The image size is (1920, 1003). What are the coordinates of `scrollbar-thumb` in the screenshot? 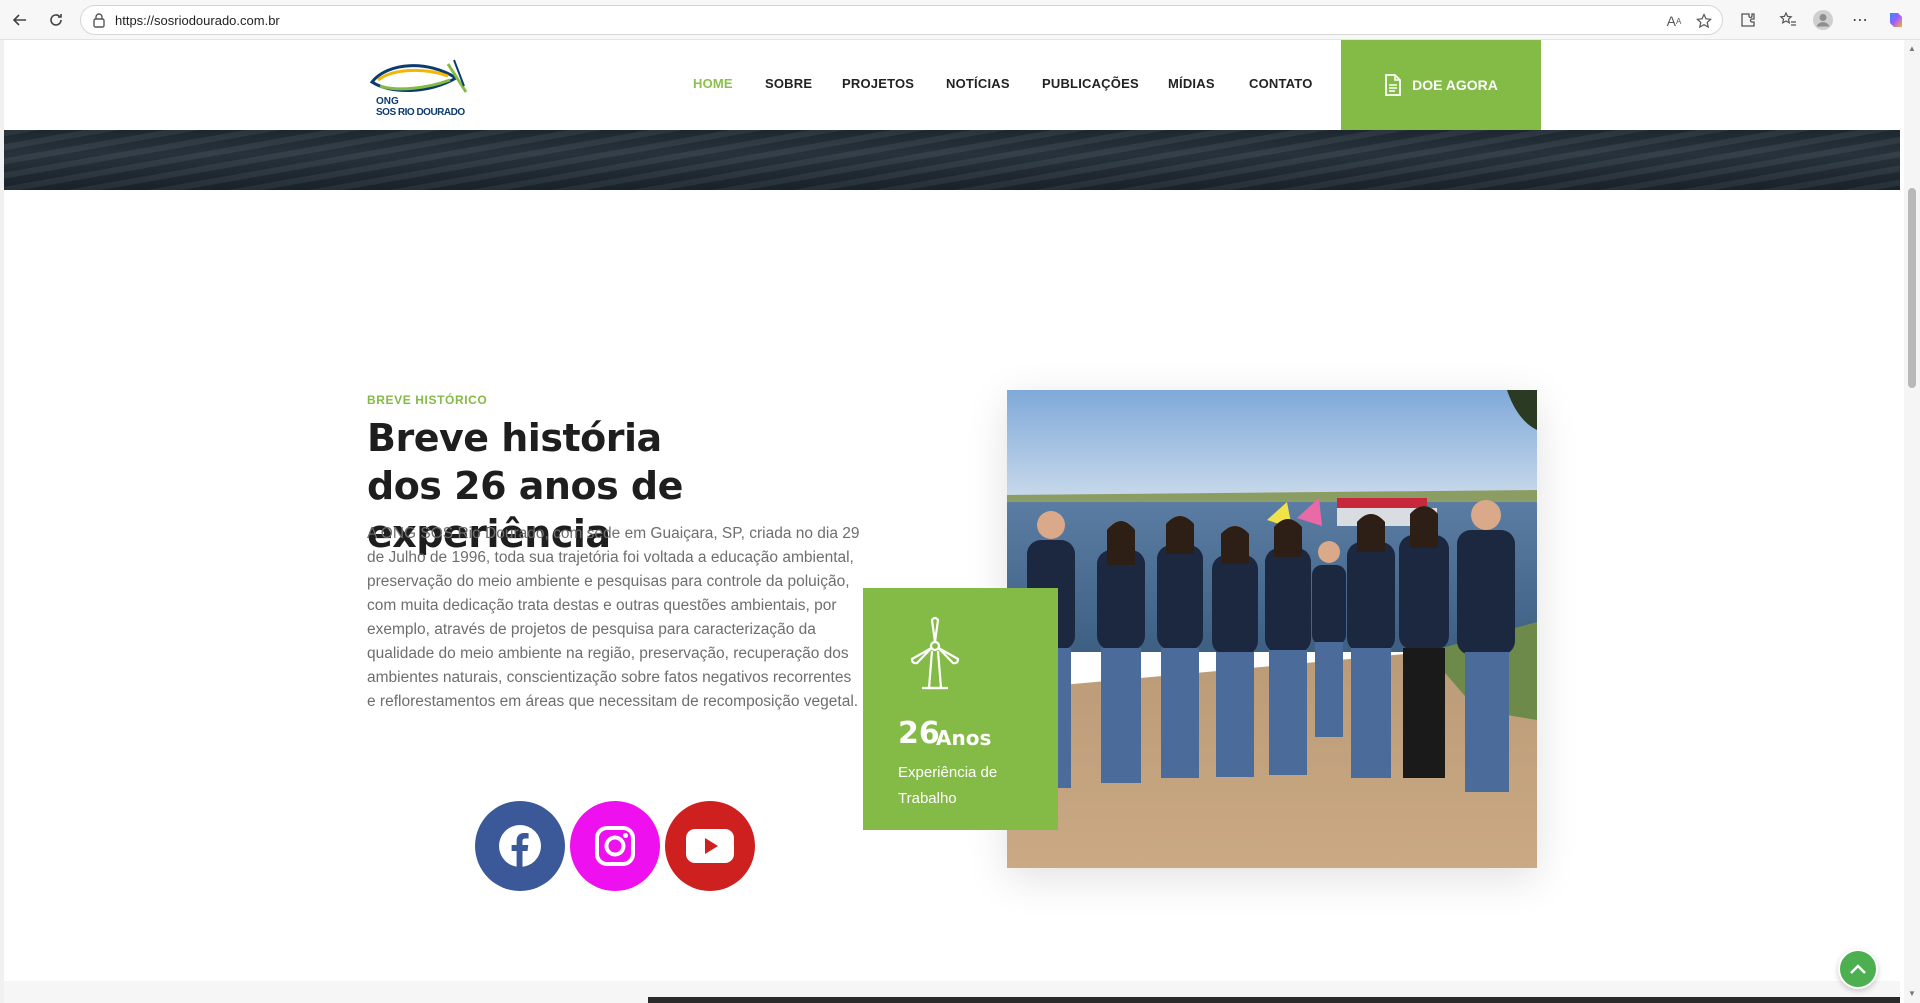 It's located at (1912, 288).